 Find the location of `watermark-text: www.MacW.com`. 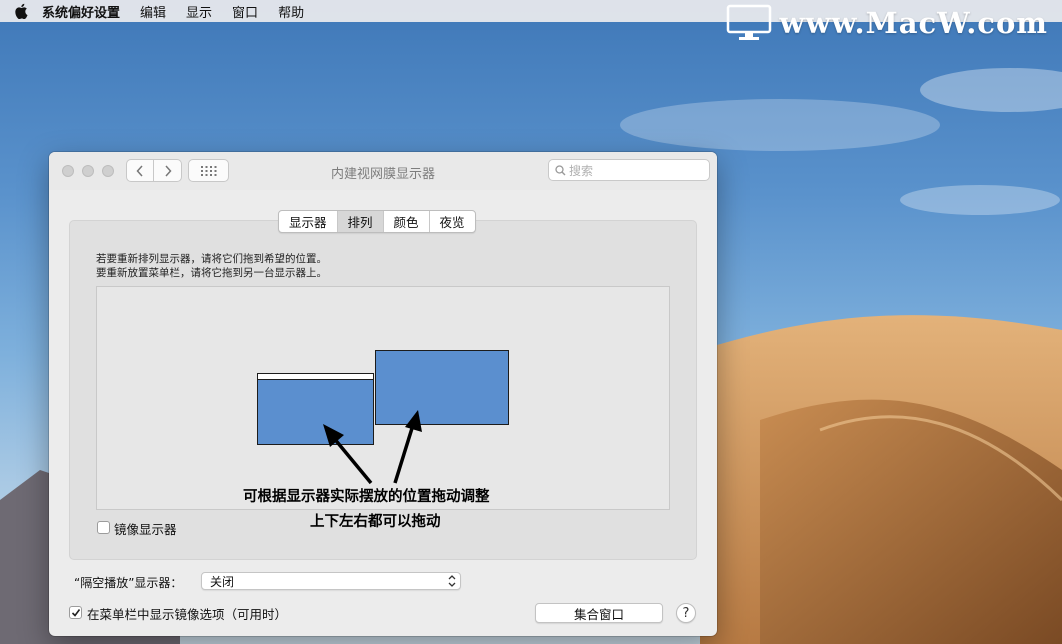

watermark-text: www.MacW.com is located at coordinates (913, 23).